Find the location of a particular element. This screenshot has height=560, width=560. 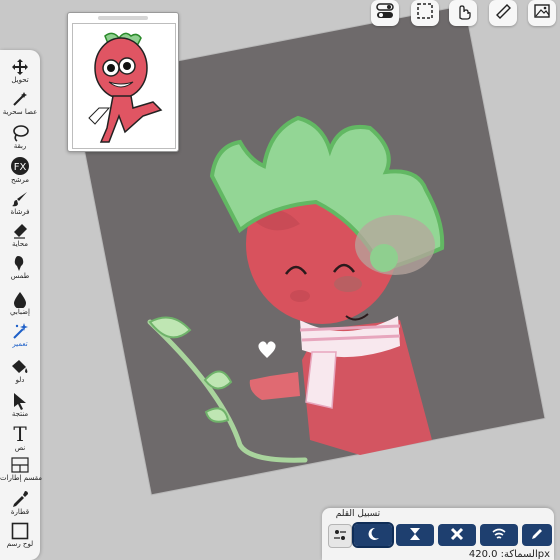

moon-icon is located at coordinates (373, 535).